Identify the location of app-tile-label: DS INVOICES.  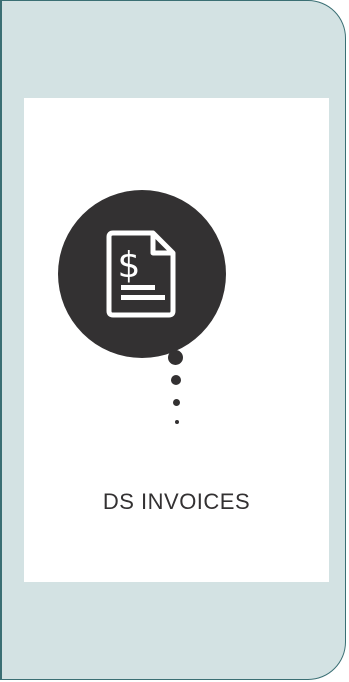
(176, 501).